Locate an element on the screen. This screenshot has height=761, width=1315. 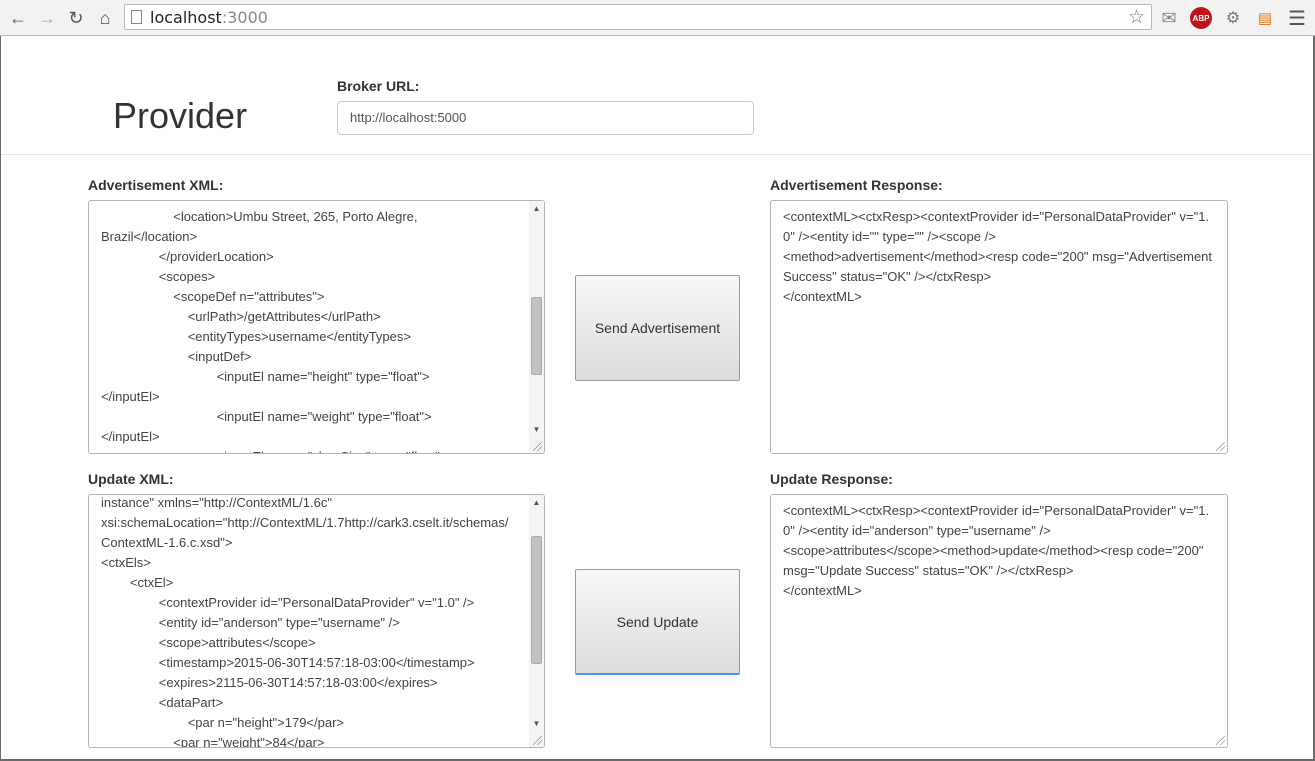
send-advertisement-button: Send Advertisement is located at coordinates (657, 328).